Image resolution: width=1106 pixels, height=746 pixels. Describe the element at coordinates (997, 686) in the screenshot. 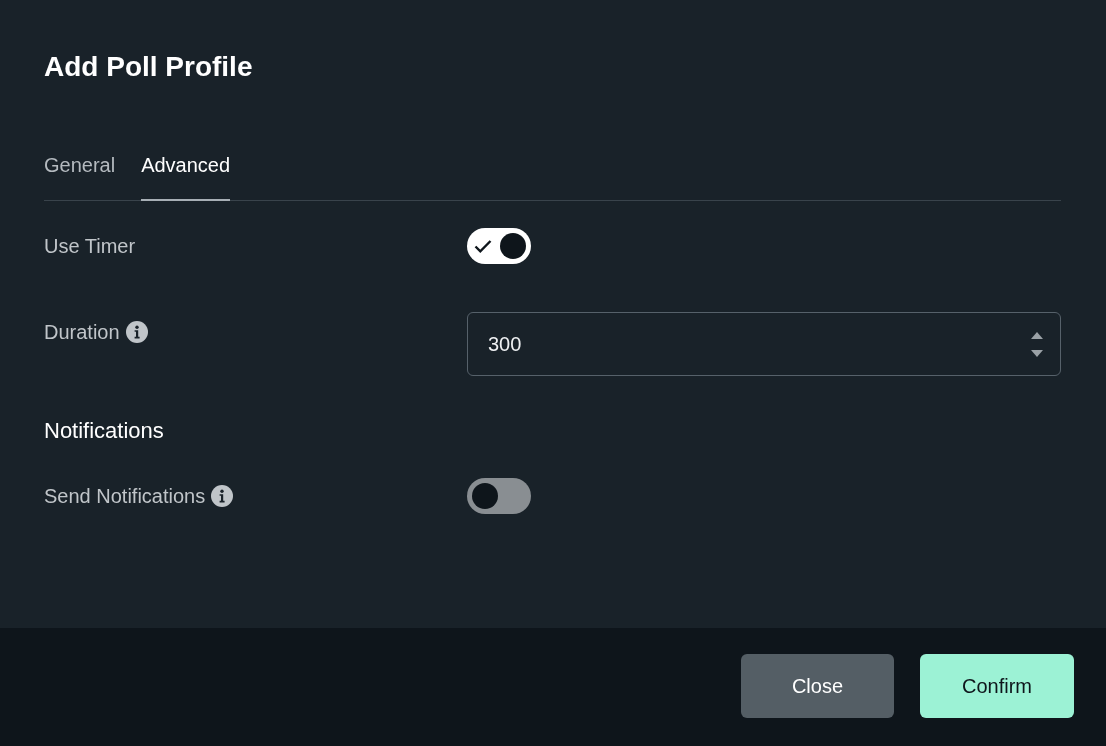

I see `confirm-button: Confirm` at that location.